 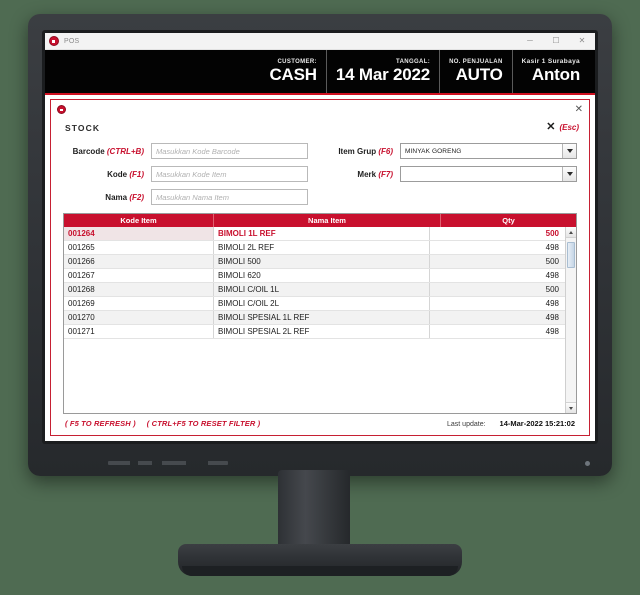 I want to click on minimize-button: ─, so click(x=530, y=41).